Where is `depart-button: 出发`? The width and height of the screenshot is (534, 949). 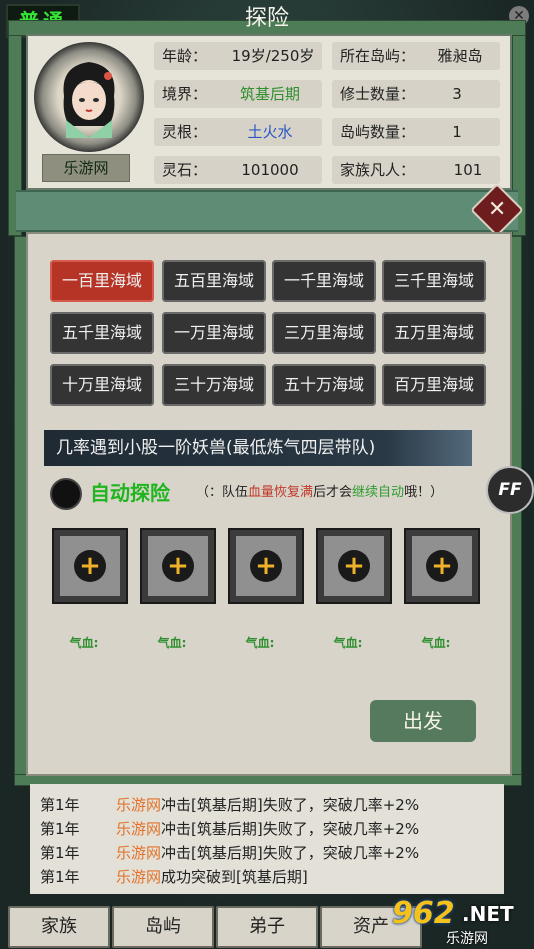 depart-button: 出发 is located at coordinates (423, 721).